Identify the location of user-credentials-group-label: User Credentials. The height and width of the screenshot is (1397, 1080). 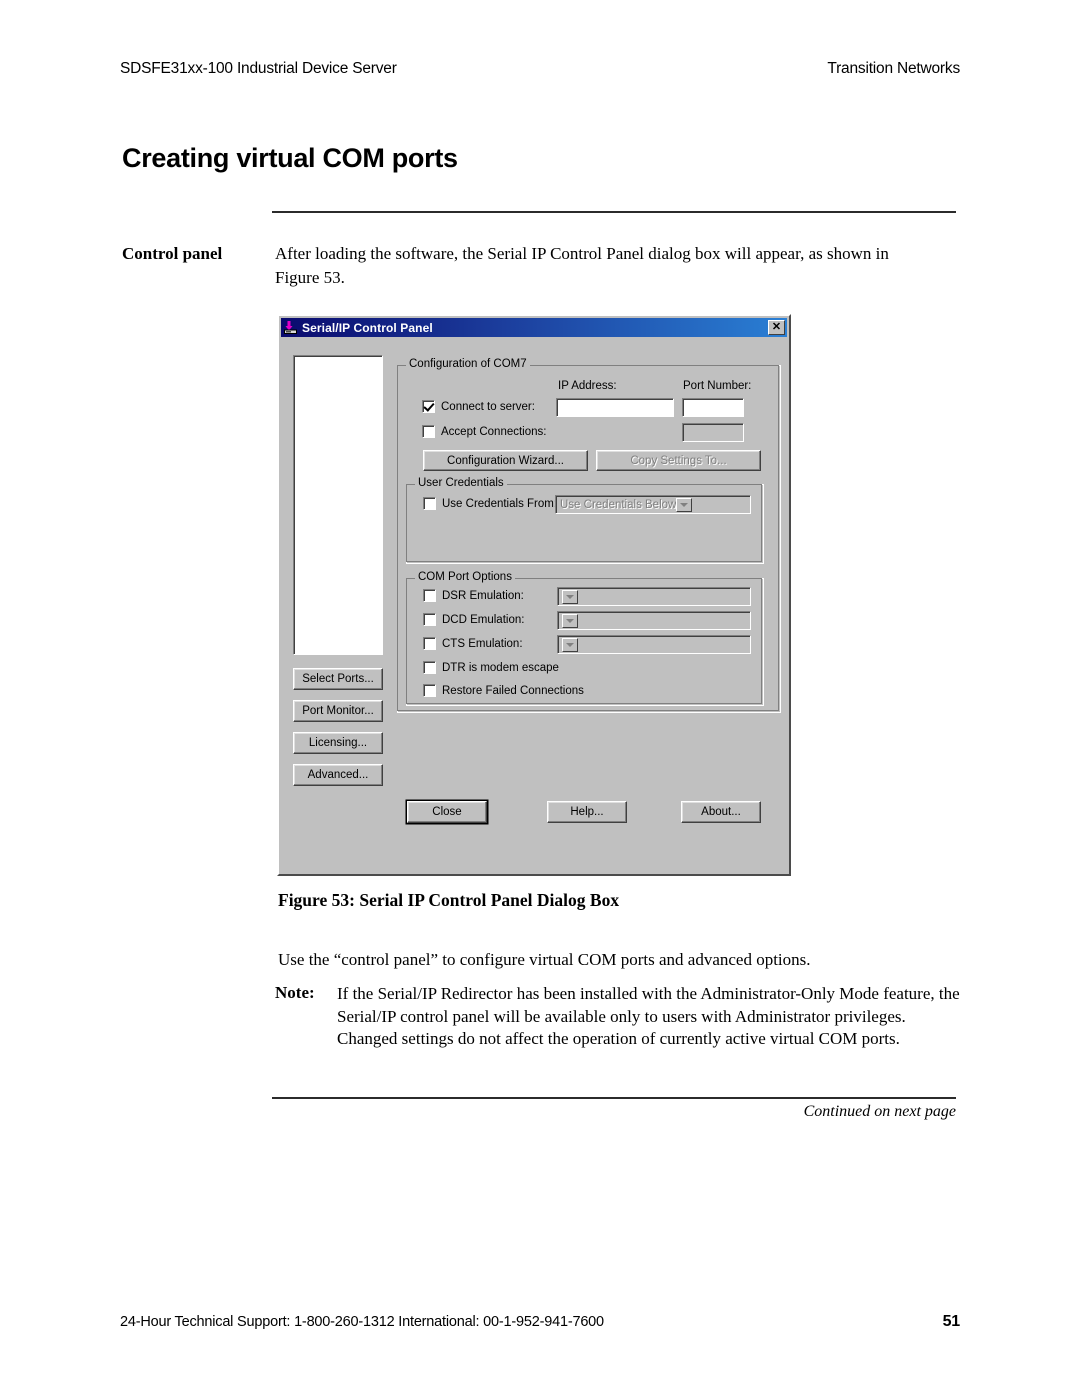
(461, 483).